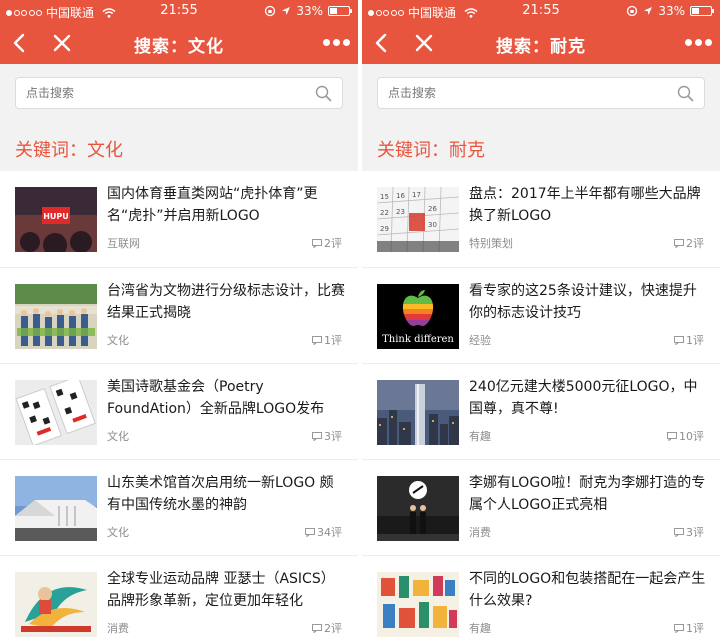  What do you see at coordinates (226, 494) in the screenshot?
I see `article-title: 山东美术馆首次启用统一新LOGO 颇有中国传统水墨的神韵` at bounding box center [226, 494].